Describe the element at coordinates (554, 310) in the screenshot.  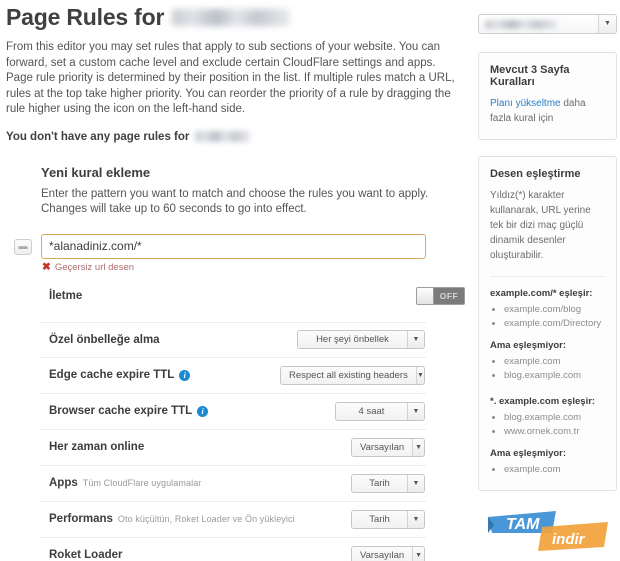
I see `list-item: example.com/blog` at that location.